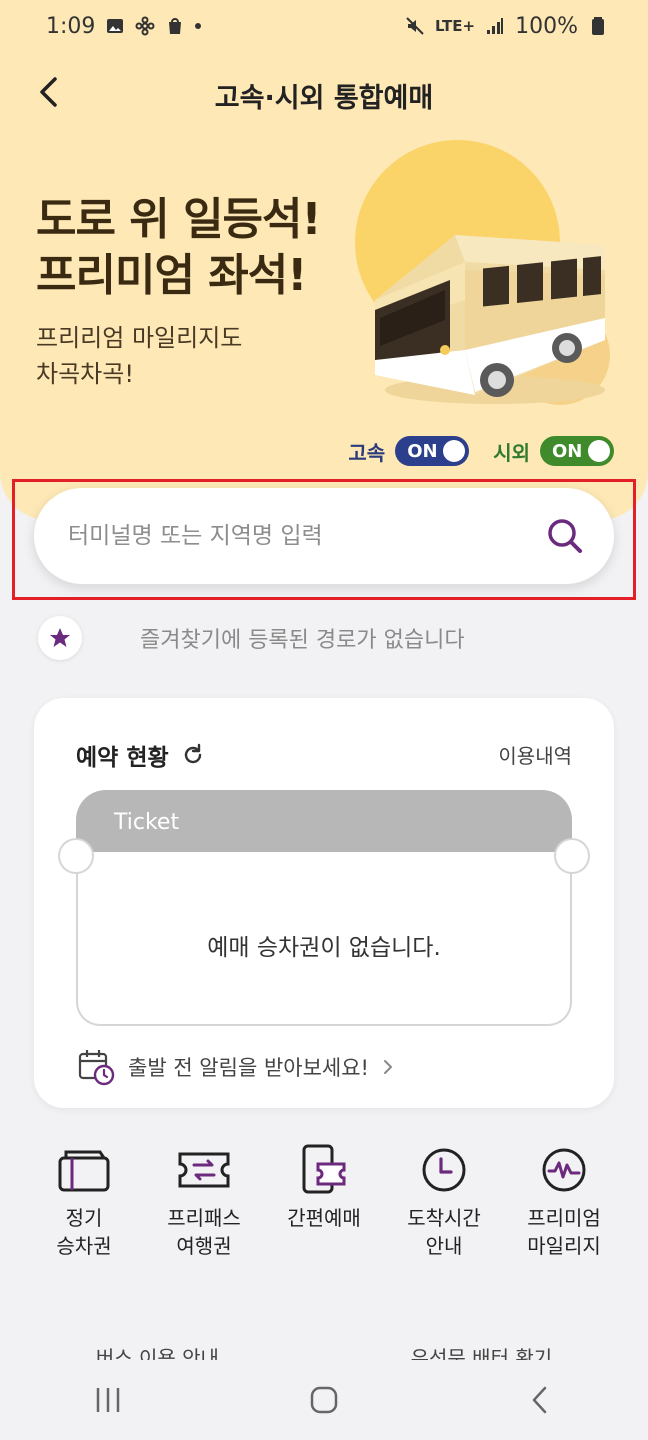 The image size is (648, 1440). Describe the element at coordinates (564, 1218) in the screenshot. I see `shortcut-label-line1: 프리미엄` at that location.